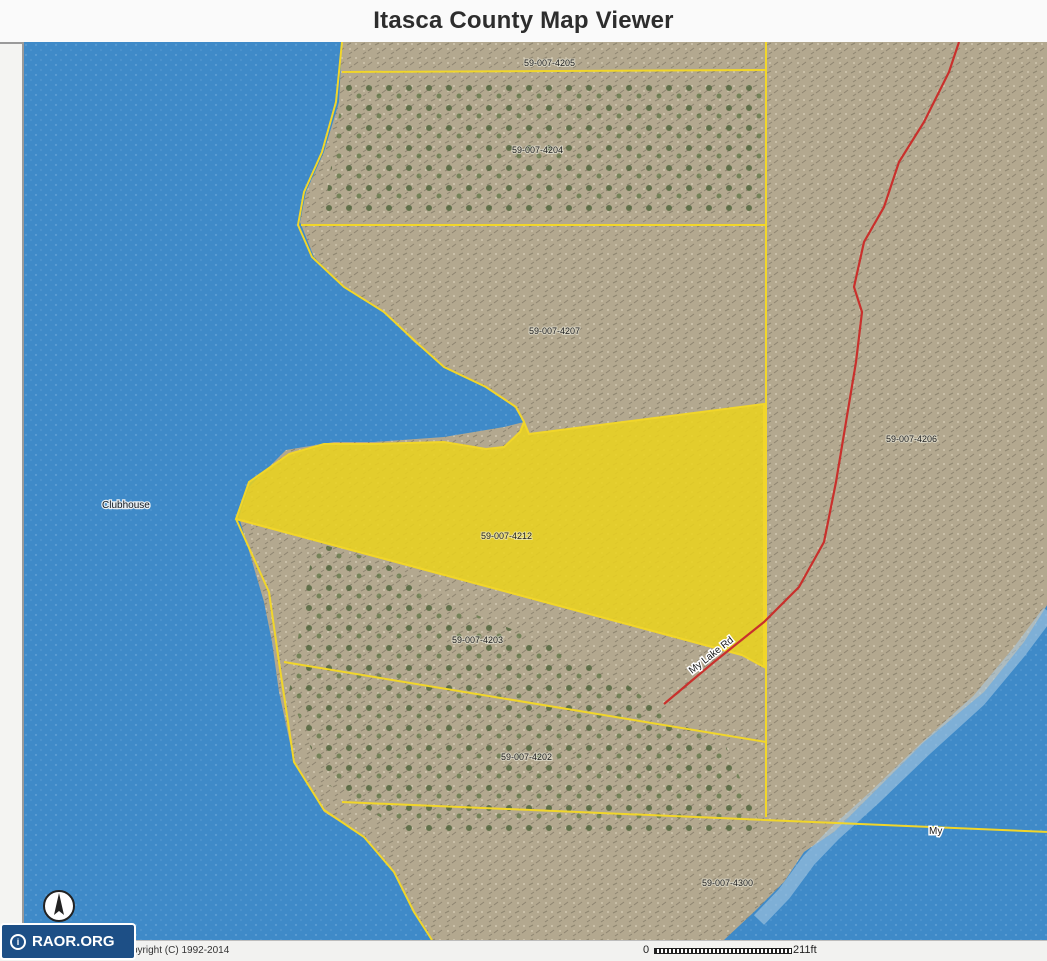  I want to click on scale-bar, so click(723, 951).